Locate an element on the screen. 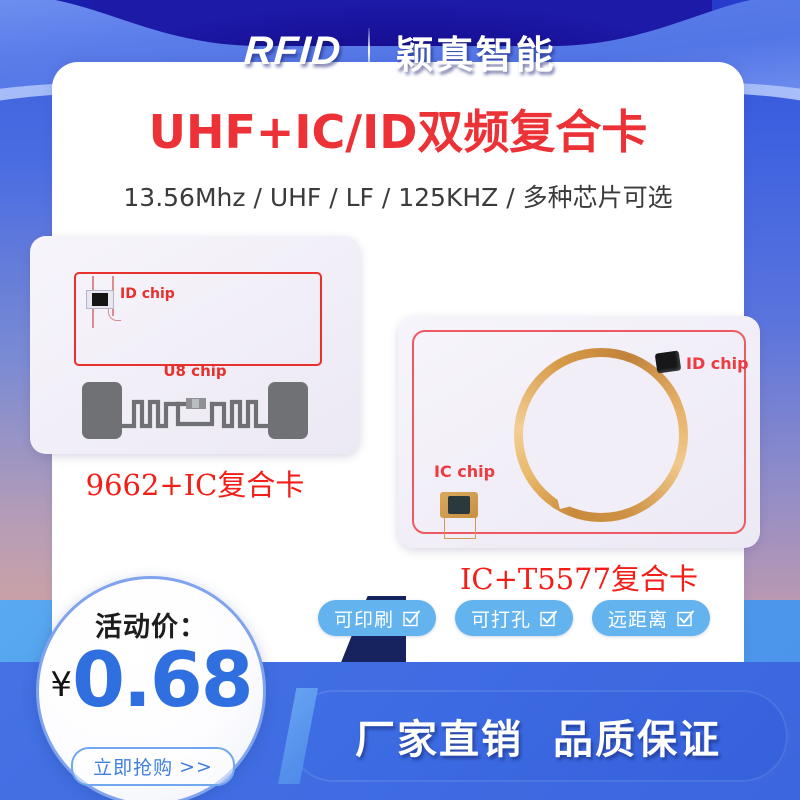  slogan-right-text: 品质保证 is located at coordinates (637, 740).